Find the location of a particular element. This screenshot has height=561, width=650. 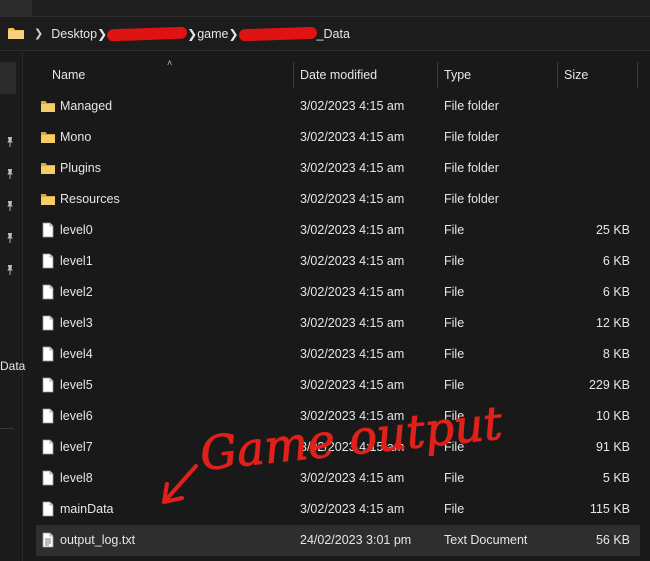

file-size: 56 KB is located at coordinates (612, 540).